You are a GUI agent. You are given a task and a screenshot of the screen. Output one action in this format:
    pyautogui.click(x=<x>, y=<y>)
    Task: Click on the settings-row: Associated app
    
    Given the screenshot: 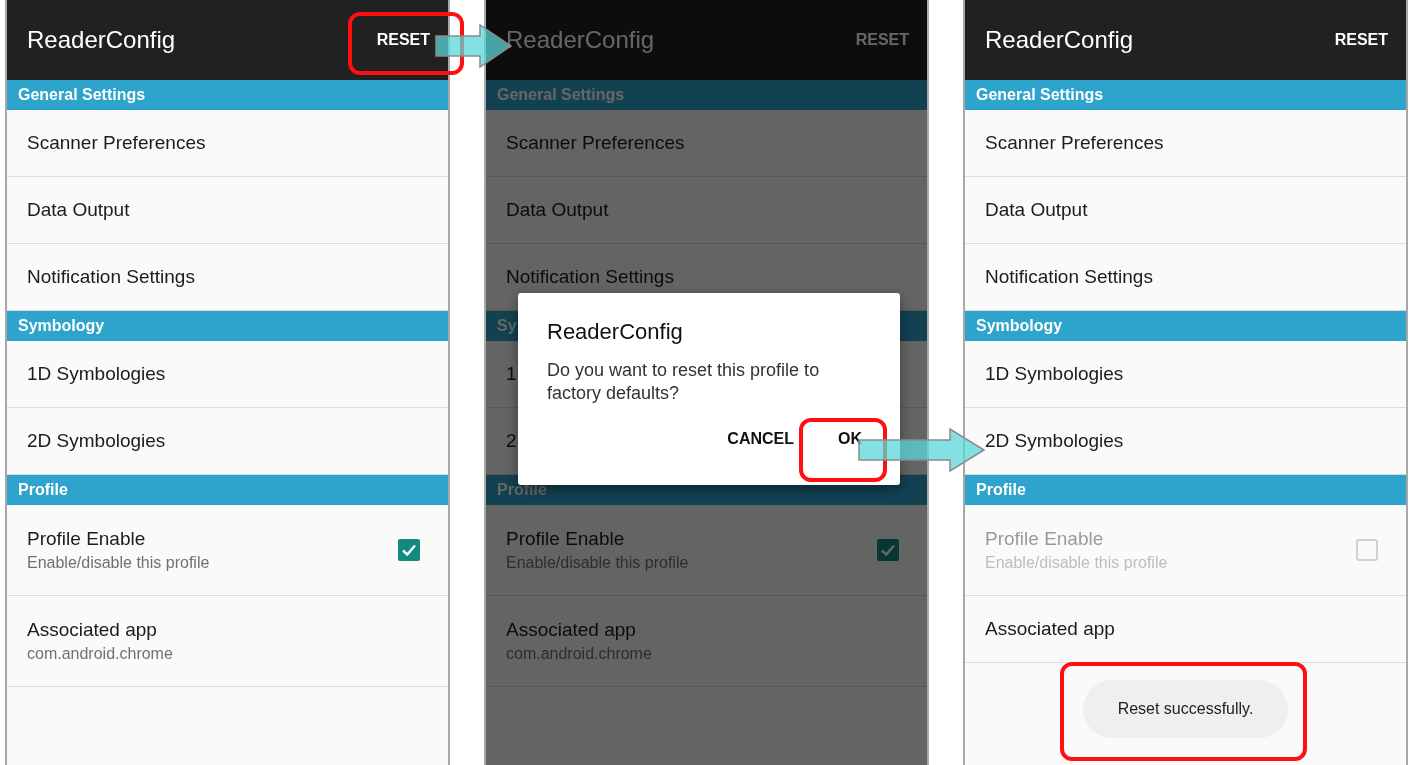 What is the action you would take?
    pyautogui.click(x=1185, y=629)
    